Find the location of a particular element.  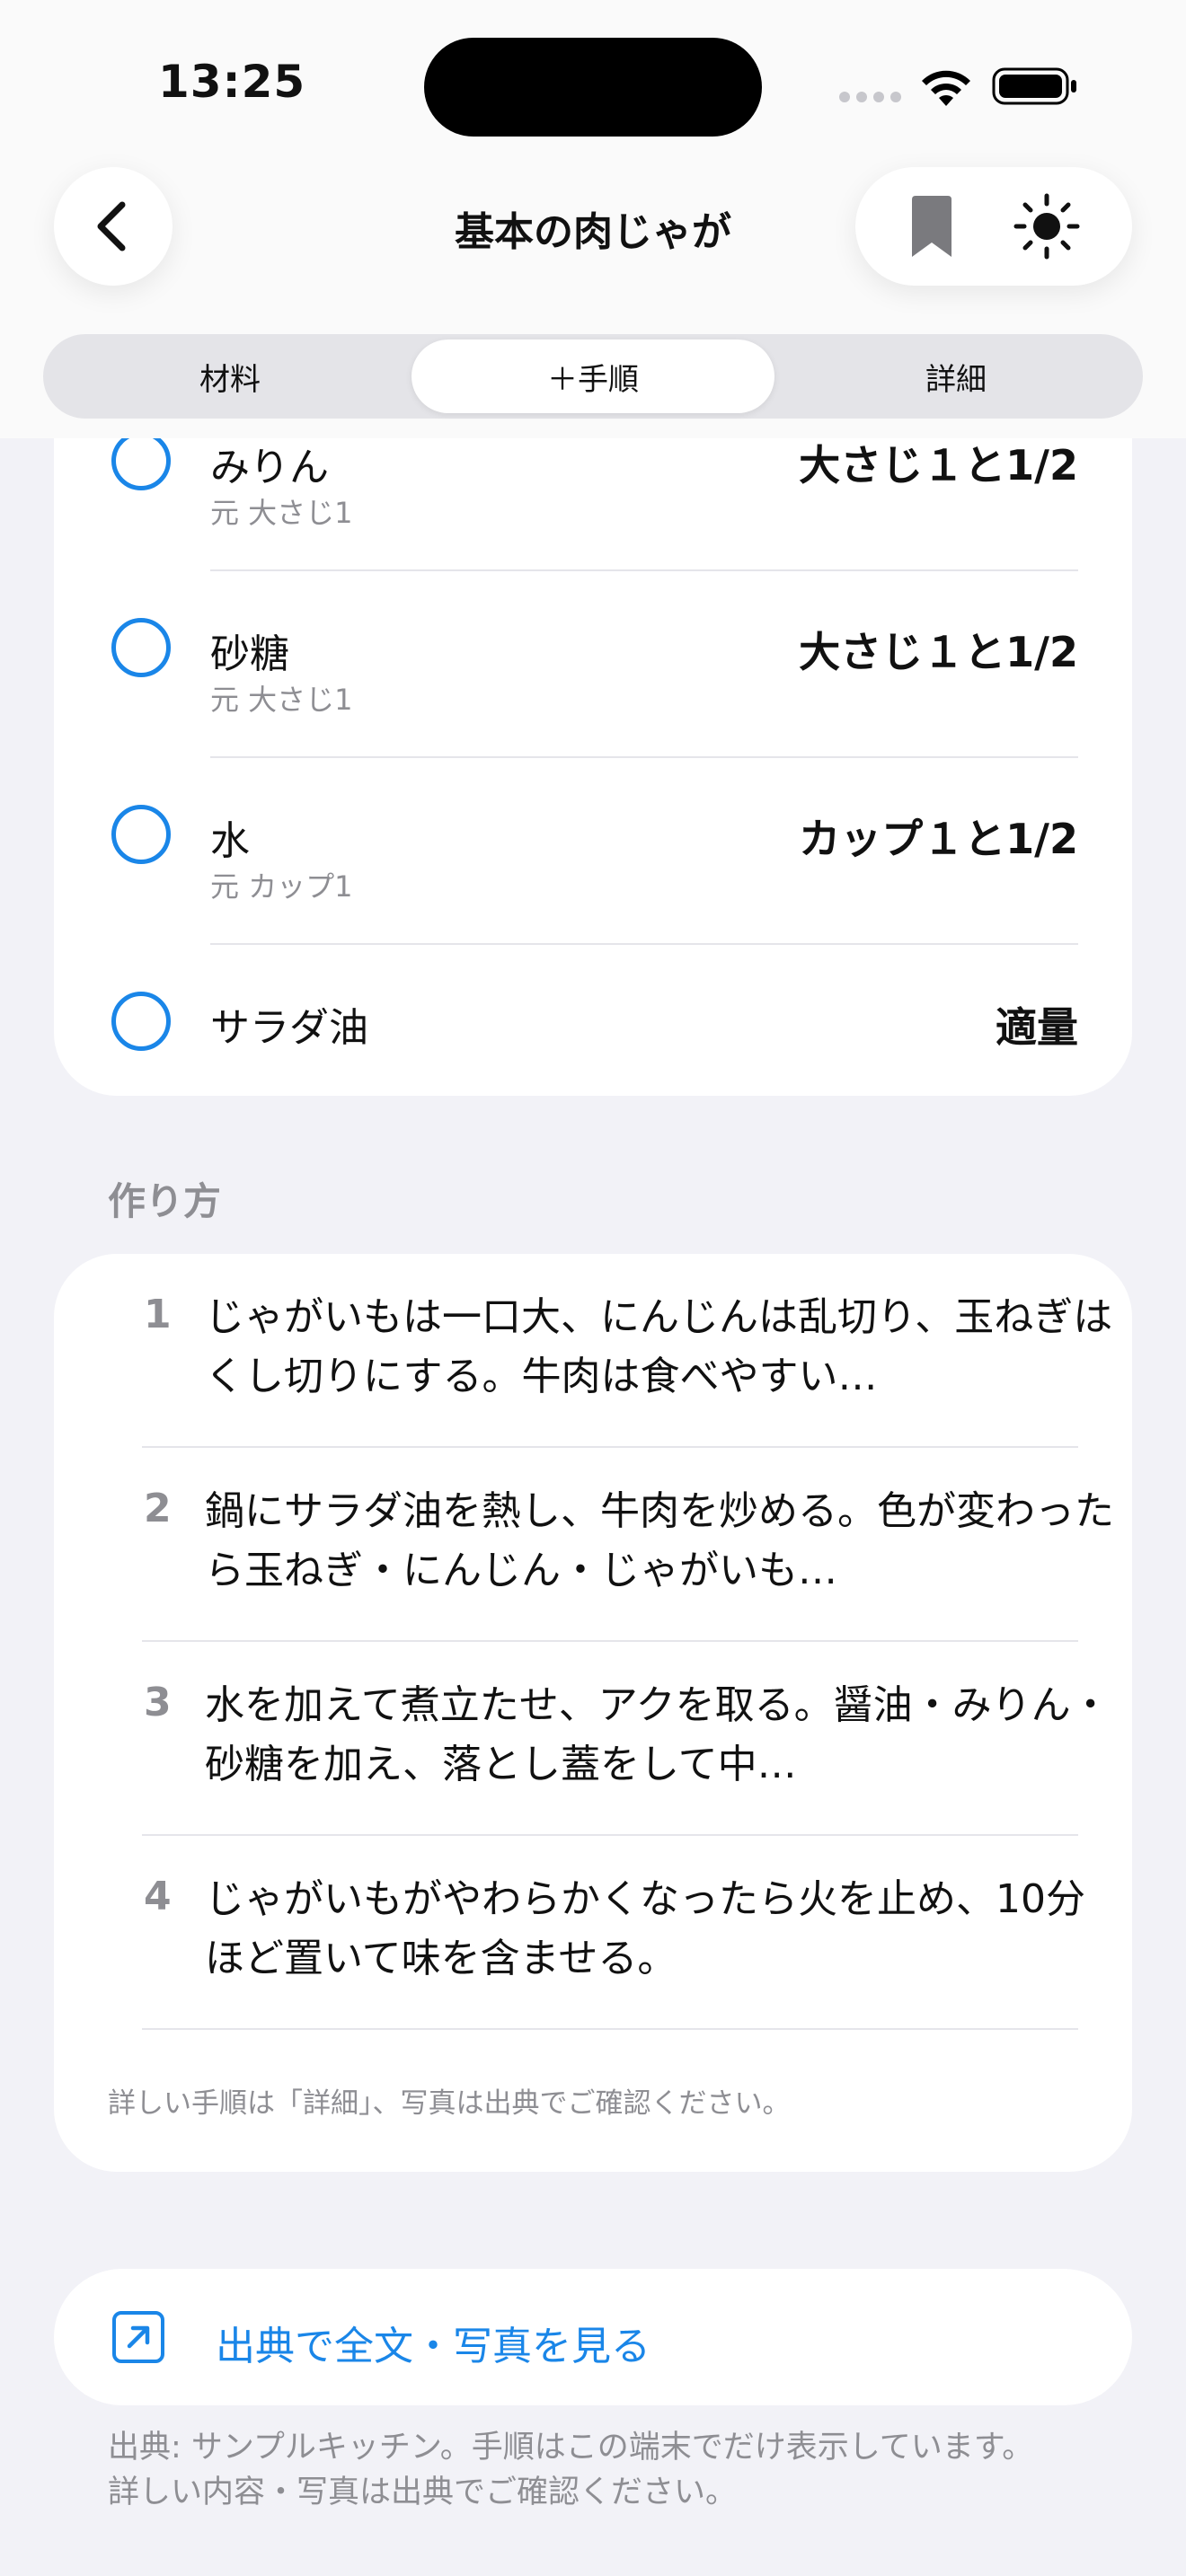

footnote-line: 出典: サンプルキッチン。手順はこの端末でだけ表示しています。 is located at coordinates (571, 2448).